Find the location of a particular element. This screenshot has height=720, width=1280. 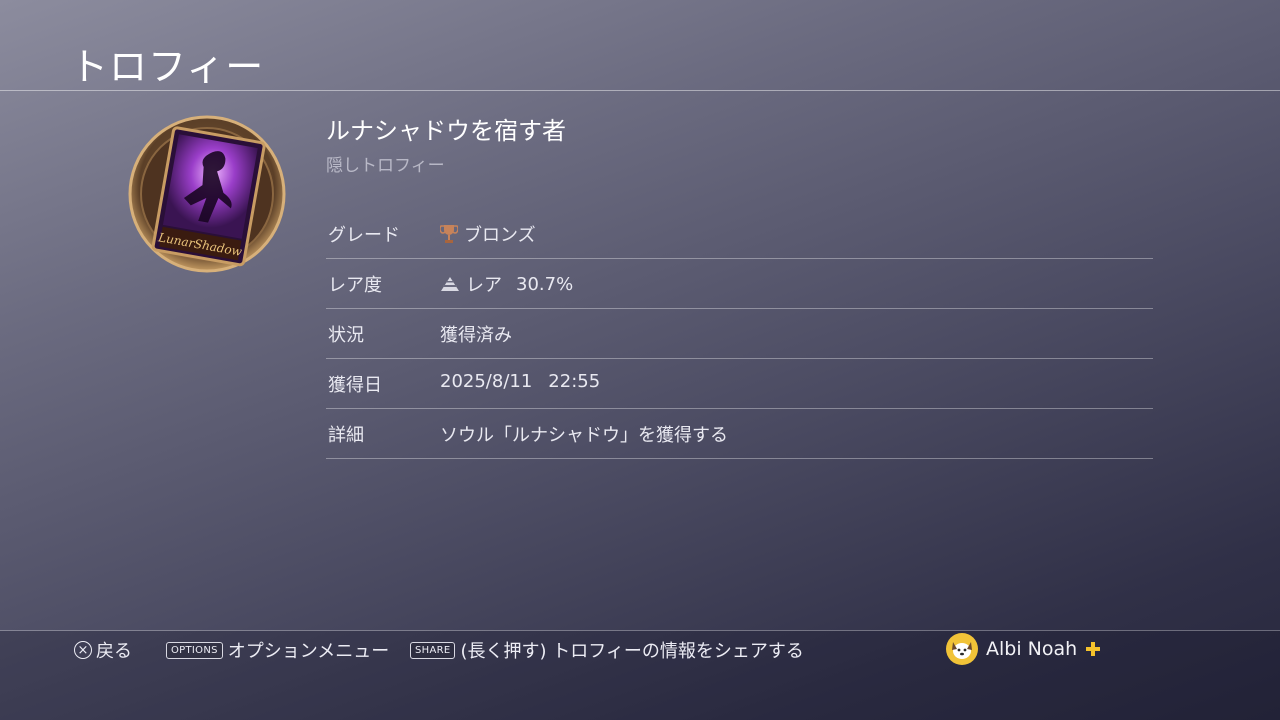

avatar is located at coordinates (962, 649).